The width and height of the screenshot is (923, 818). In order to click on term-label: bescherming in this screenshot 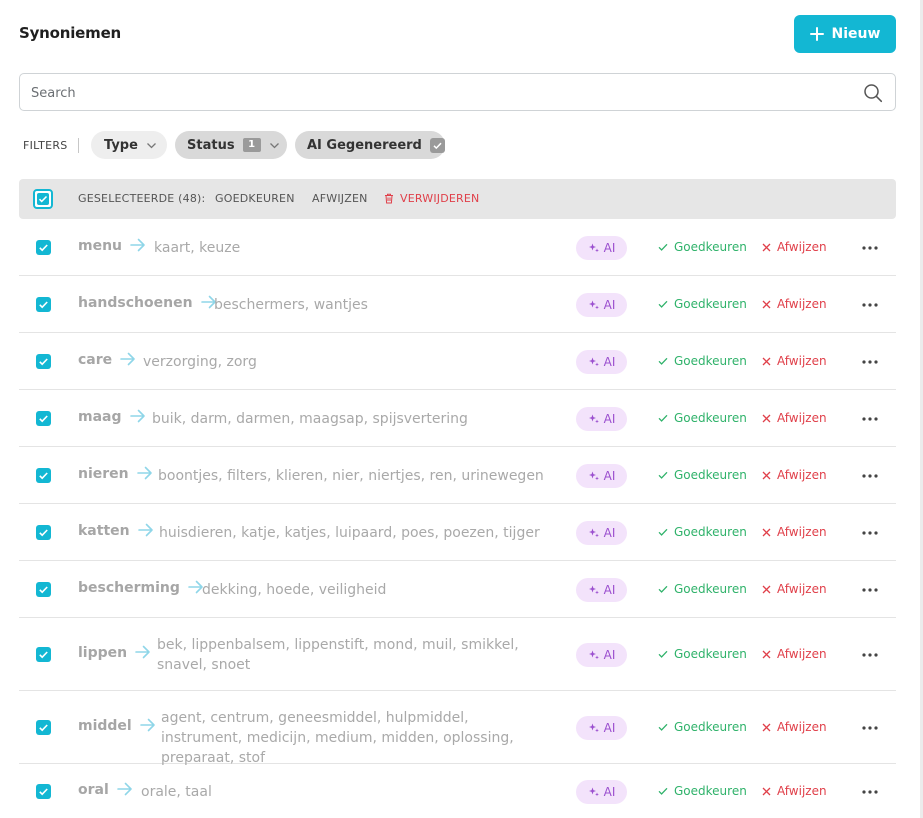, I will do `click(129, 588)`.